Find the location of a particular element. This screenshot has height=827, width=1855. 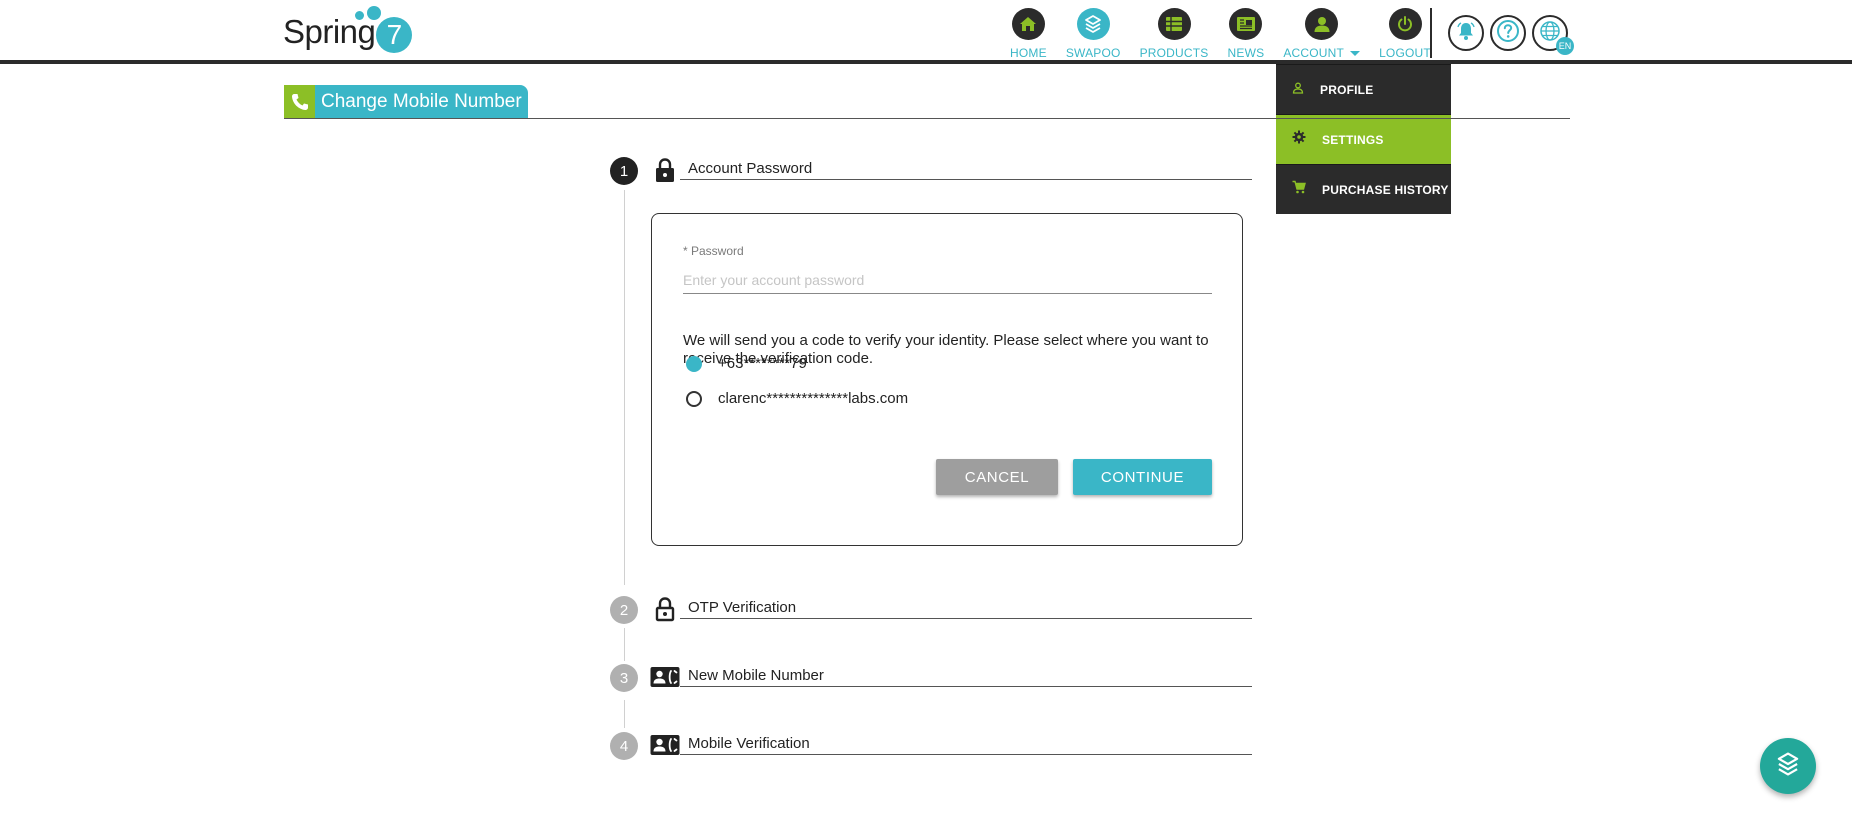

step-number: 4 is located at coordinates (624, 746).